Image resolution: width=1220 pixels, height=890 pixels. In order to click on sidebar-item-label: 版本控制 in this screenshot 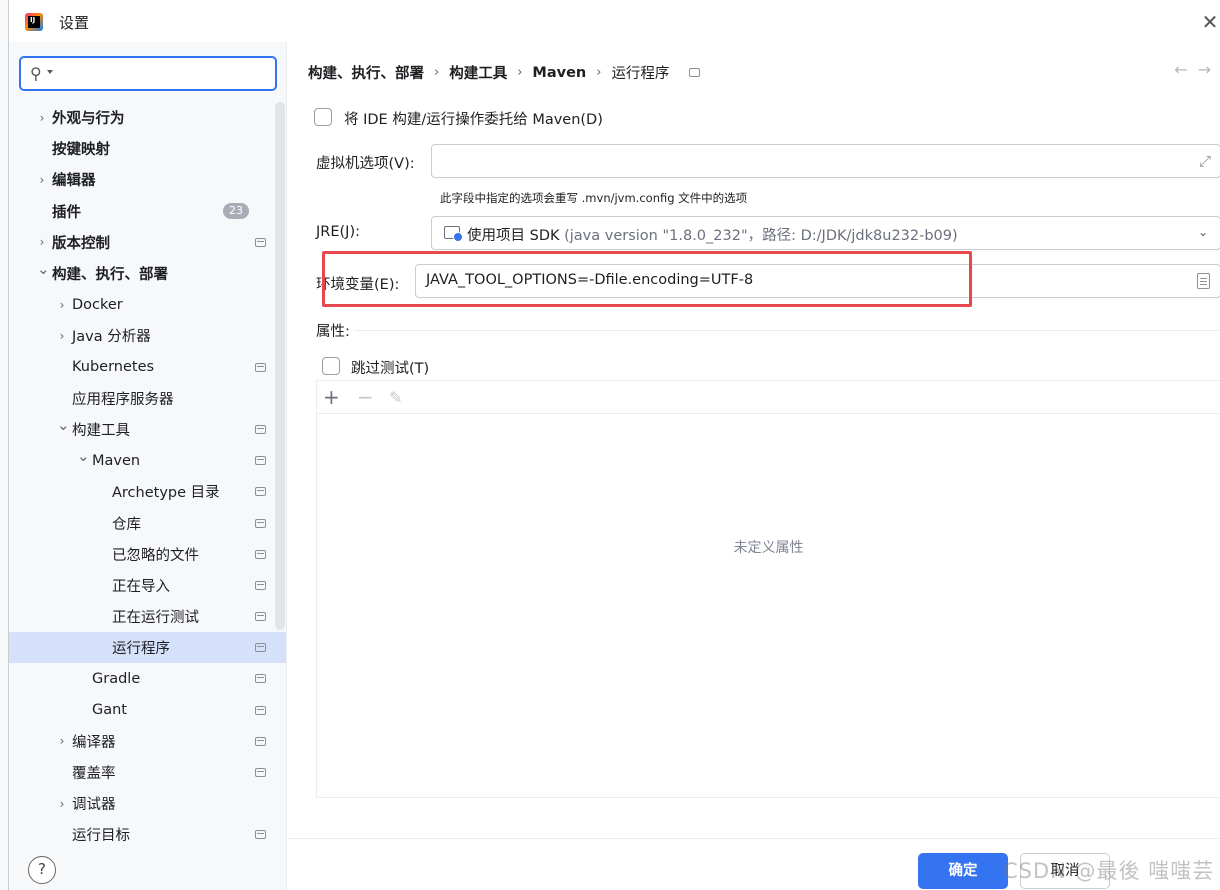, I will do `click(81, 243)`.